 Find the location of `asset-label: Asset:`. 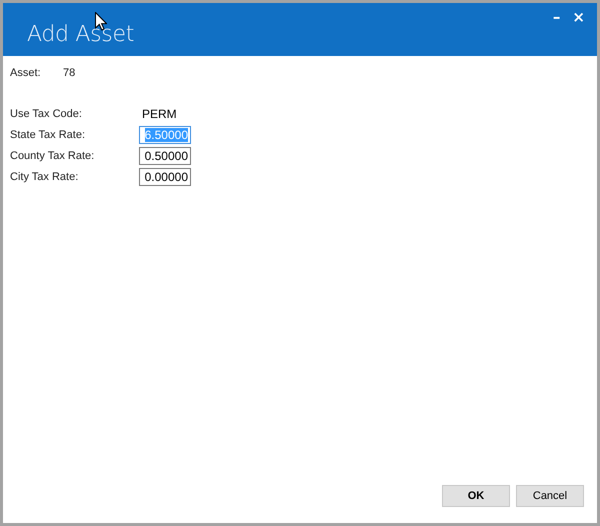

asset-label: Asset: is located at coordinates (26, 72).